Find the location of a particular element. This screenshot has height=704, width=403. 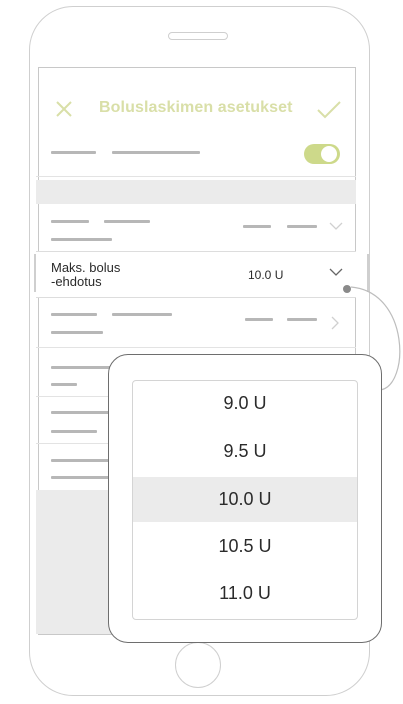

picker-option-selected: 10.0 U is located at coordinates (245, 499).